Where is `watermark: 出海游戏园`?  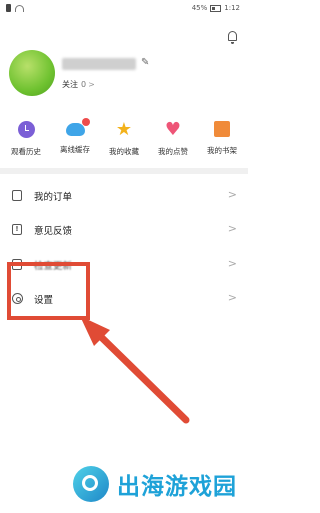
watermark: 出海游戏园 is located at coordinates (155, 484).